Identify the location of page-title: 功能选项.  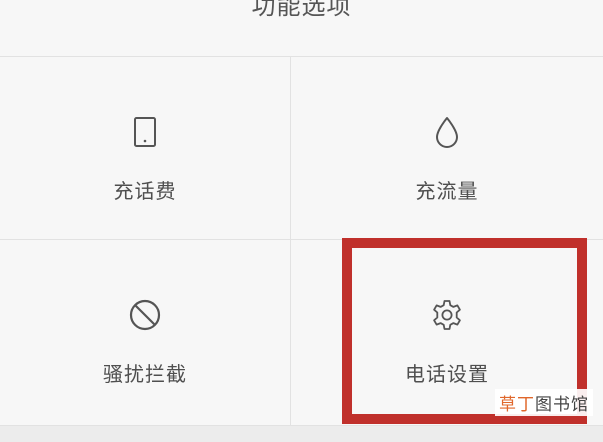
(301, 10).